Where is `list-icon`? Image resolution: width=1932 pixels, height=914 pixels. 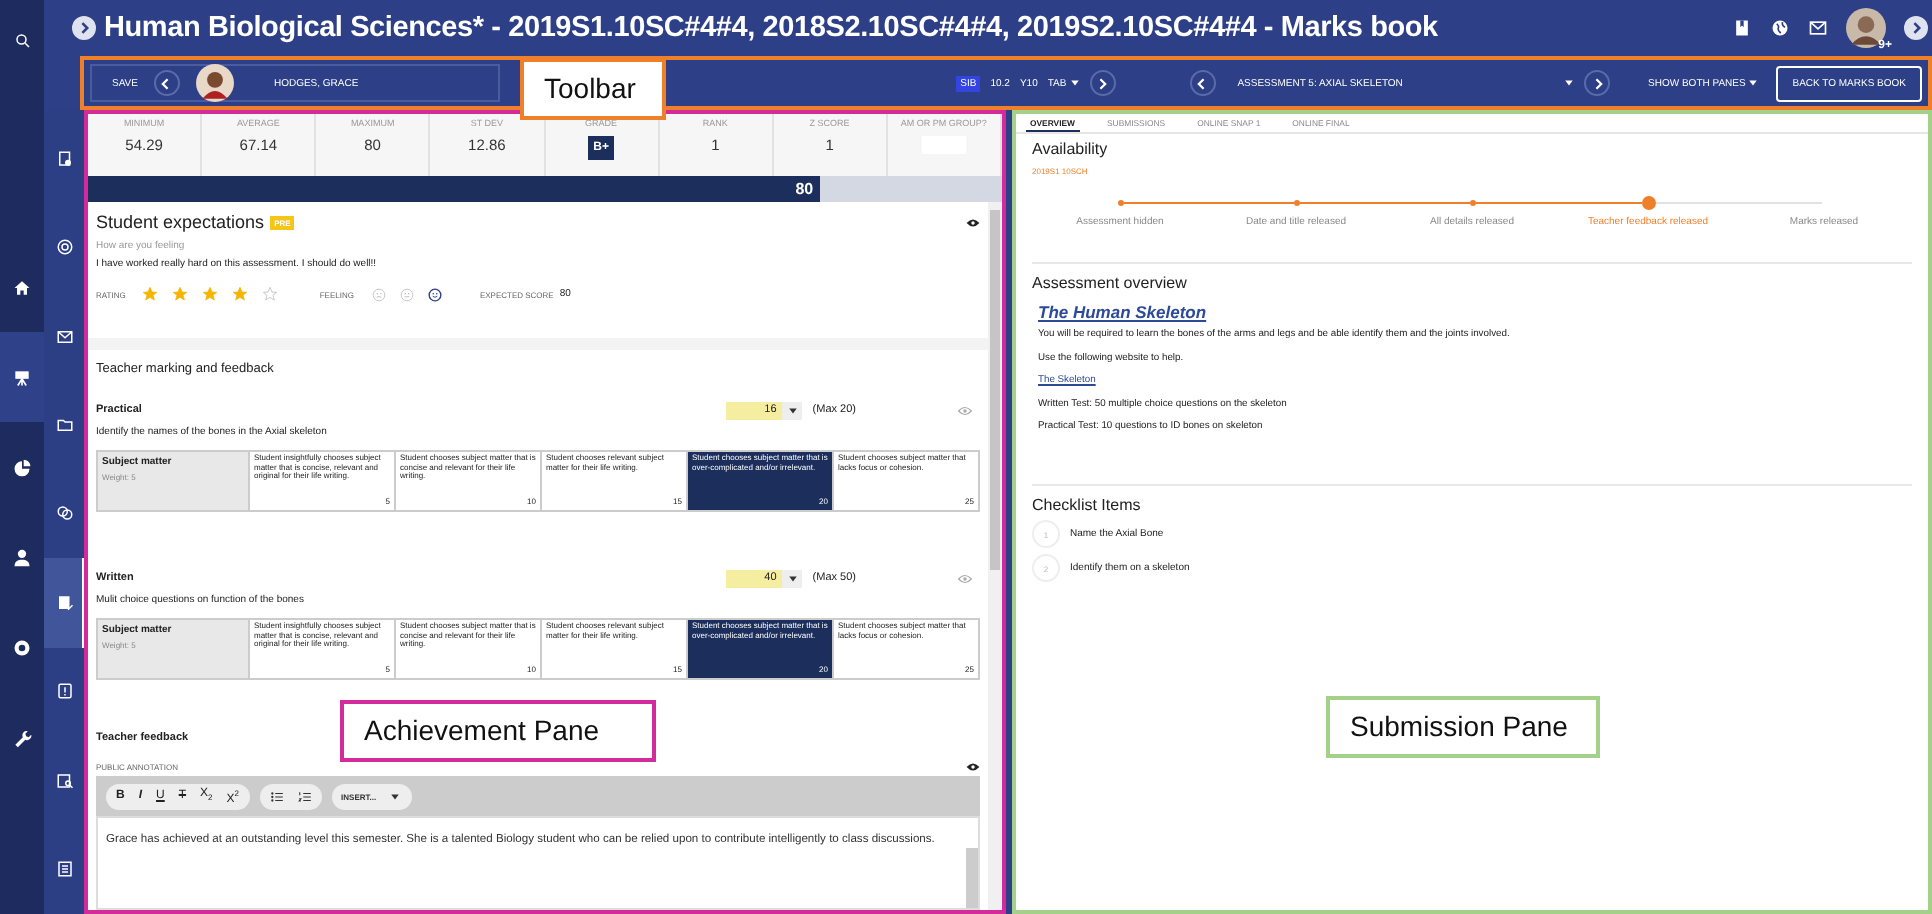 list-icon is located at coordinates (64, 869).